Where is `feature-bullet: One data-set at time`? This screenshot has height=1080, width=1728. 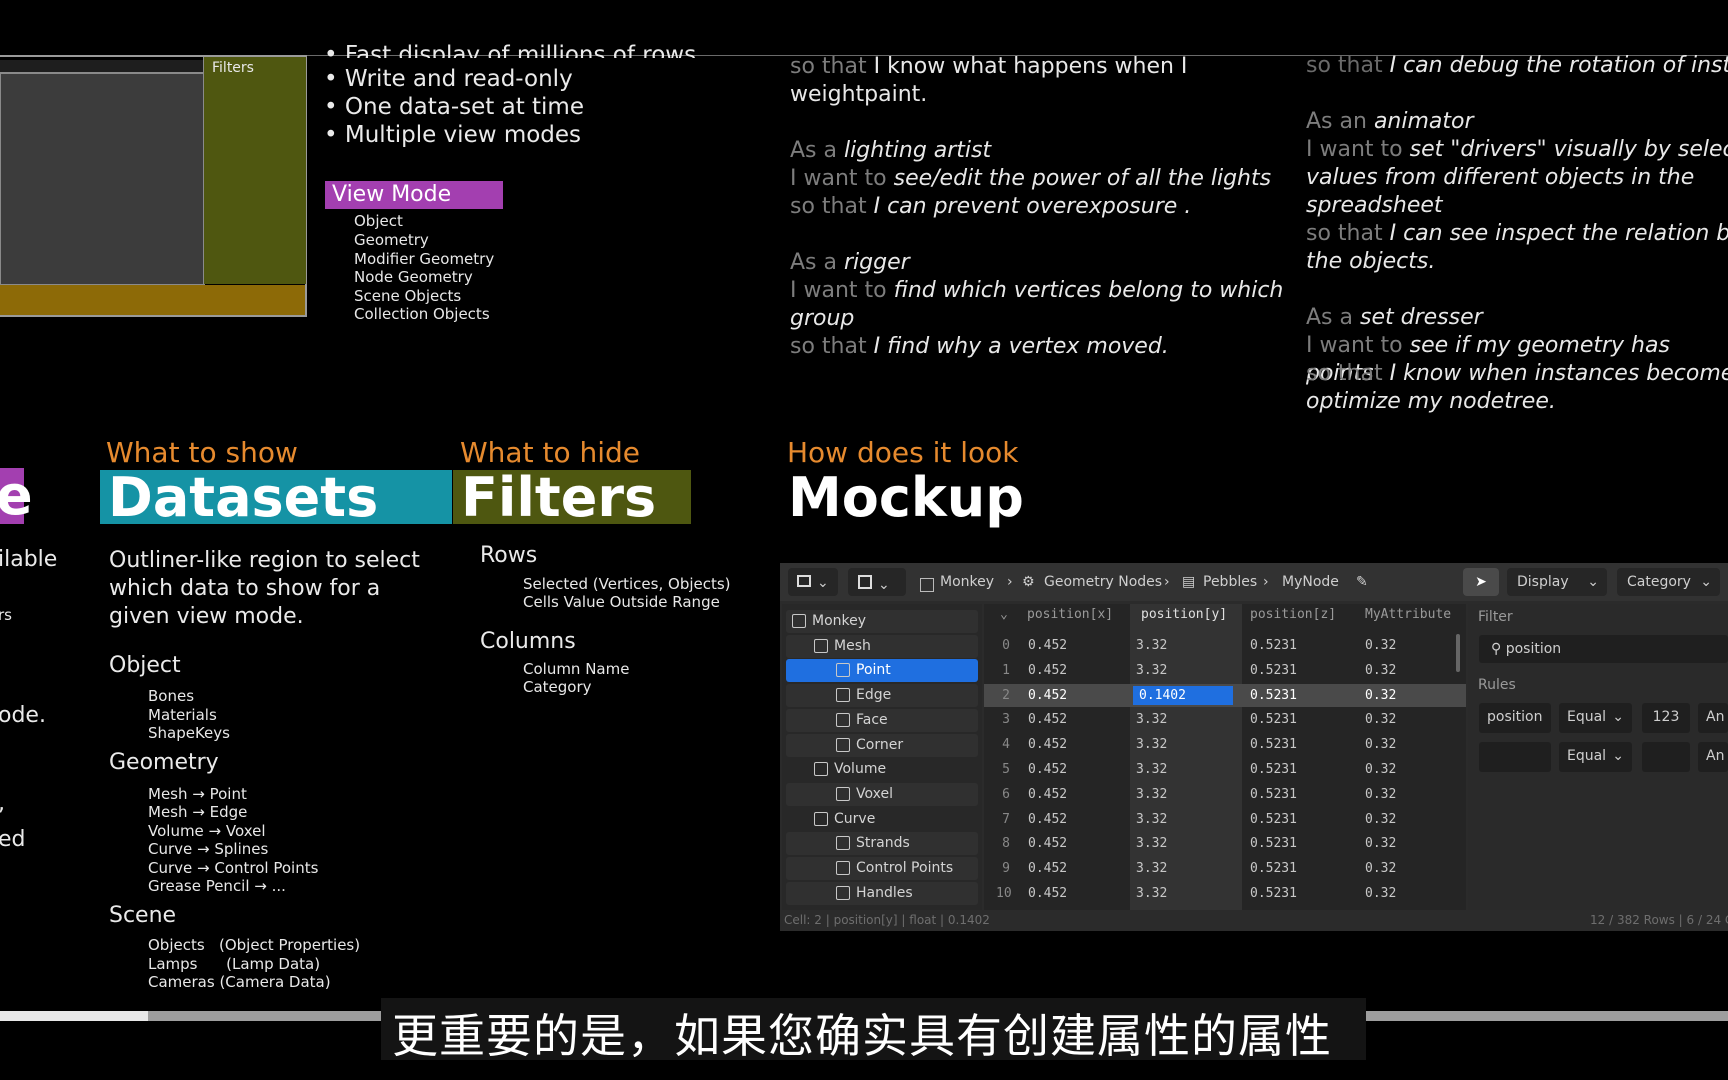
feature-bullet: One data-set at time is located at coordinates (454, 107).